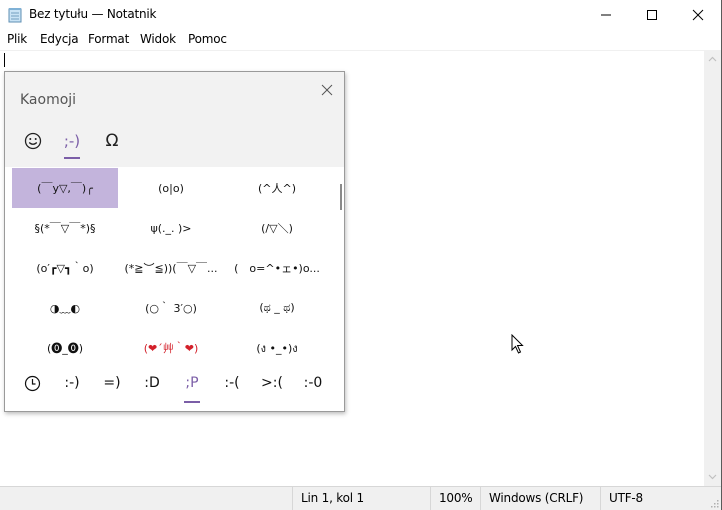 This screenshot has width=722, height=510. Describe the element at coordinates (714, 503) in the screenshot. I see `resize-grip-icon` at that location.